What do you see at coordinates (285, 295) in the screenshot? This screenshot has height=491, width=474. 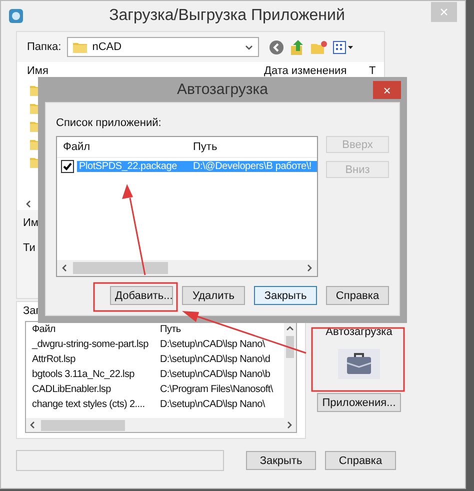 I see `dialog-button: Закрыть` at bounding box center [285, 295].